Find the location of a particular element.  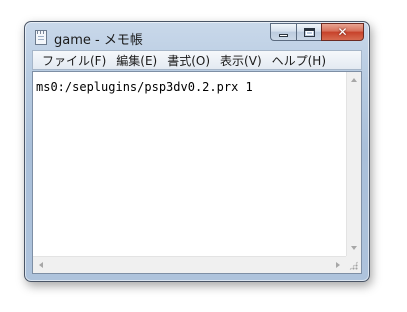

menu-bar: ファイル(F) 編集(E) 書式(O) 表示(V) ヘルプ(H) is located at coordinates (197, 60).